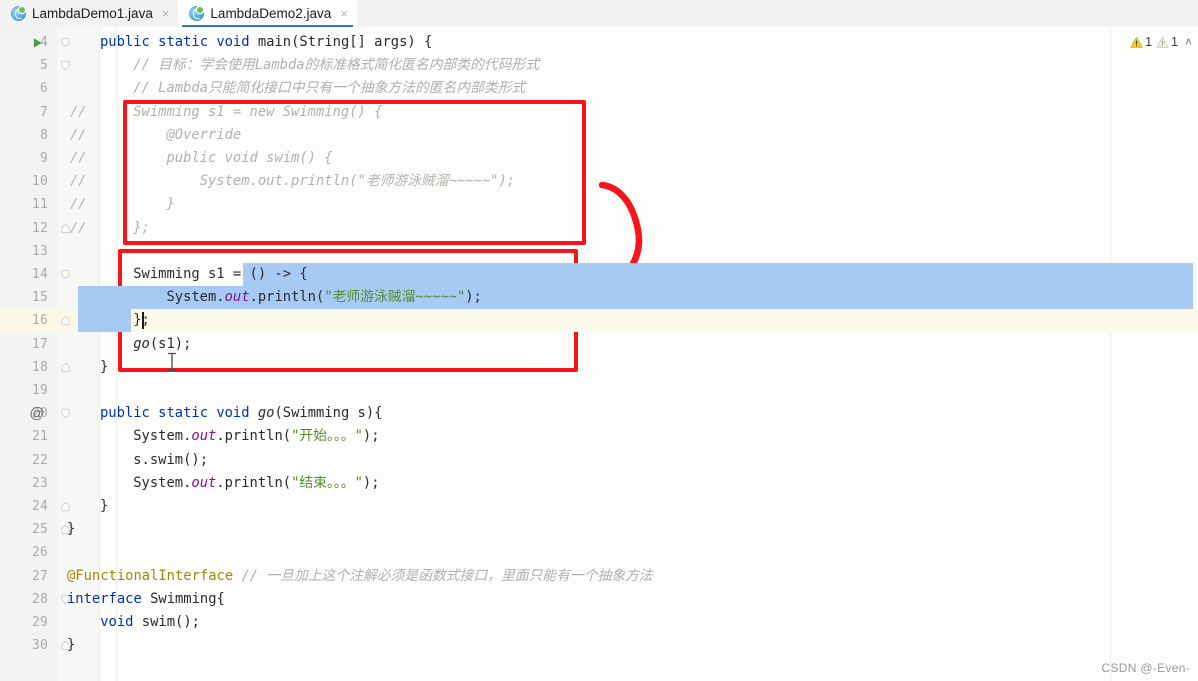  What do you see at coordinates (241, 413) in the screenshot?
I see `code-text: public static void go(Swimming s){` at bounding box center [241, 413].